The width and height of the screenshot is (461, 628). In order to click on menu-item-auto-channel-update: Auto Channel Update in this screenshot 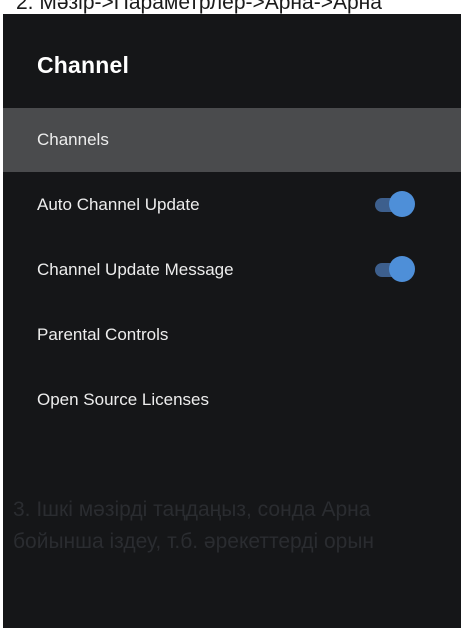, I will do `click(232, 204)`.